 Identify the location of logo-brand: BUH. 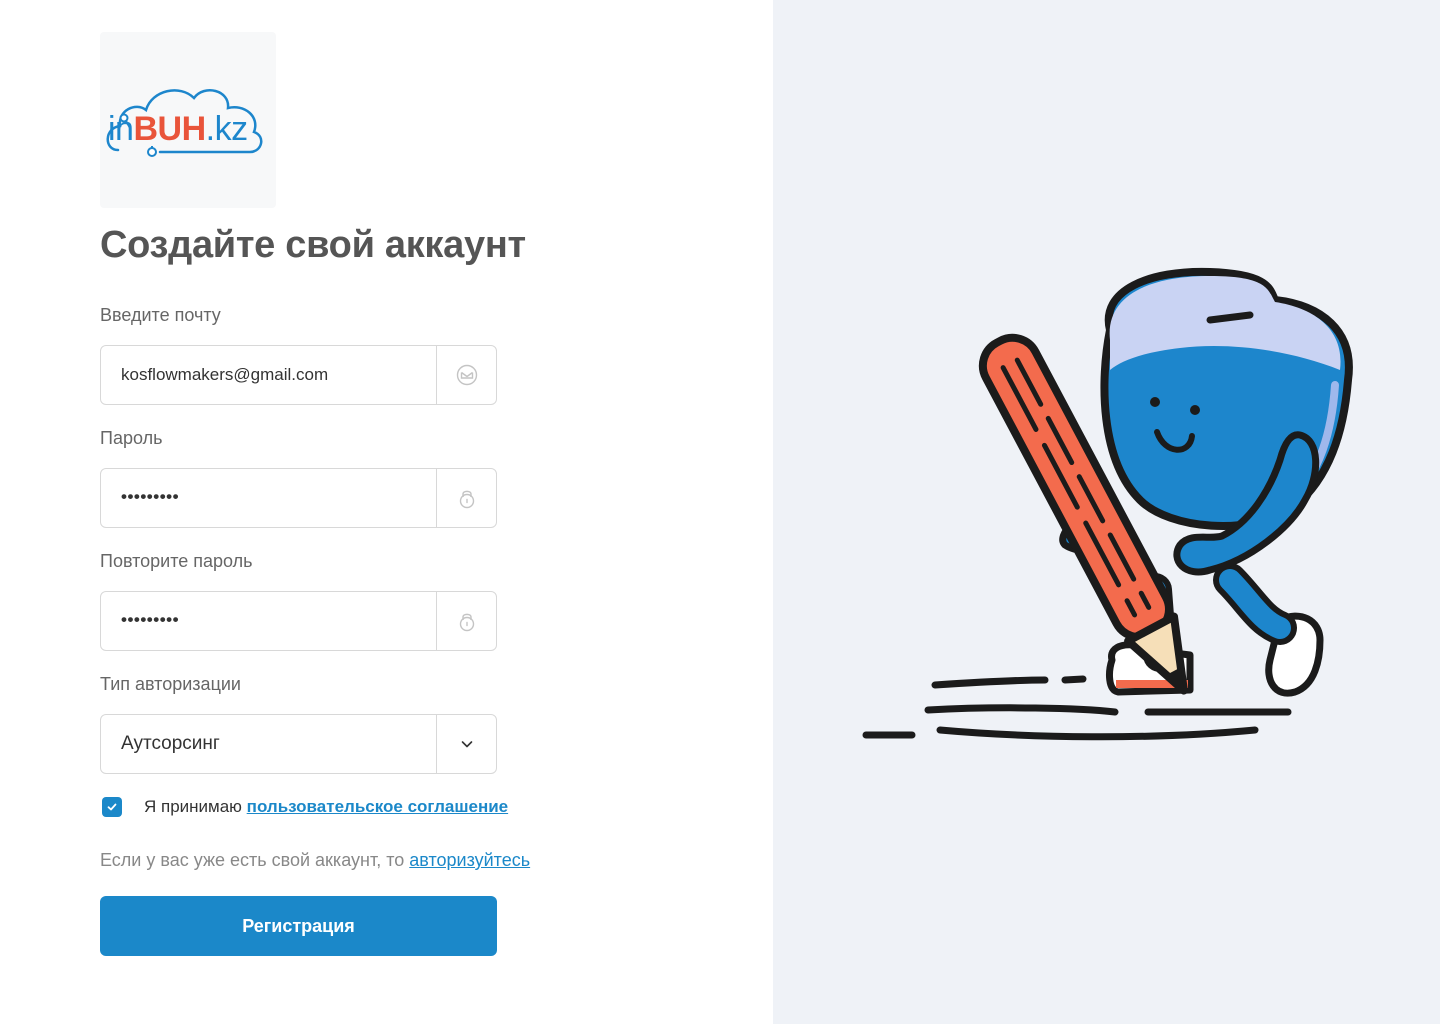
(169, 129).